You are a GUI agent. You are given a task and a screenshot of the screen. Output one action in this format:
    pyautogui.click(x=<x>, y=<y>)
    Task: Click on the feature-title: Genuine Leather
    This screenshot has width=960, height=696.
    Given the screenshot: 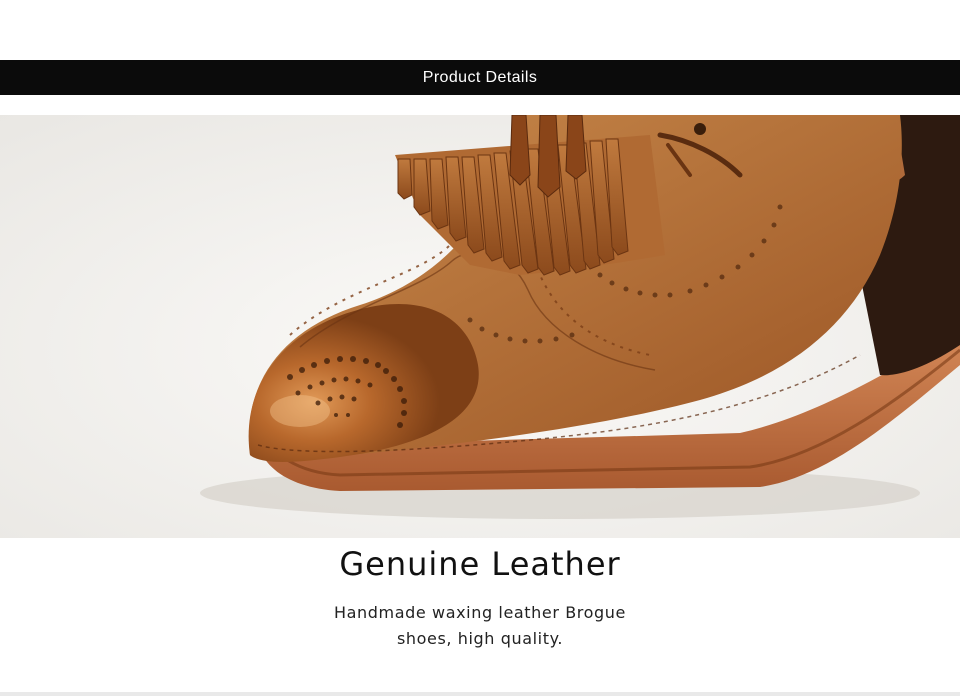 What is the action you would take?
    pyautogui.click(x=480, y=564)
    